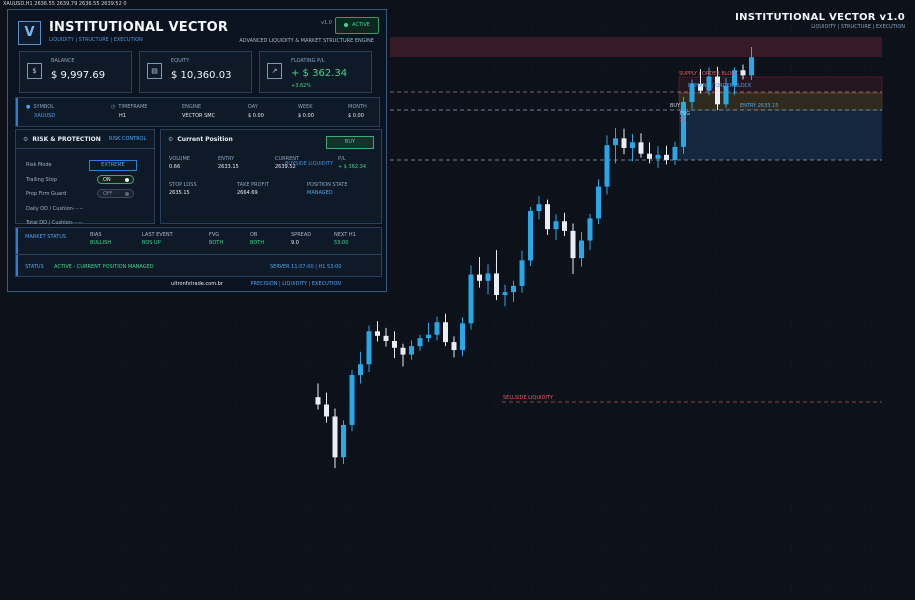  I want to click on symbol-column: ● SYMBOL XAUUSD, so click(40, 111).